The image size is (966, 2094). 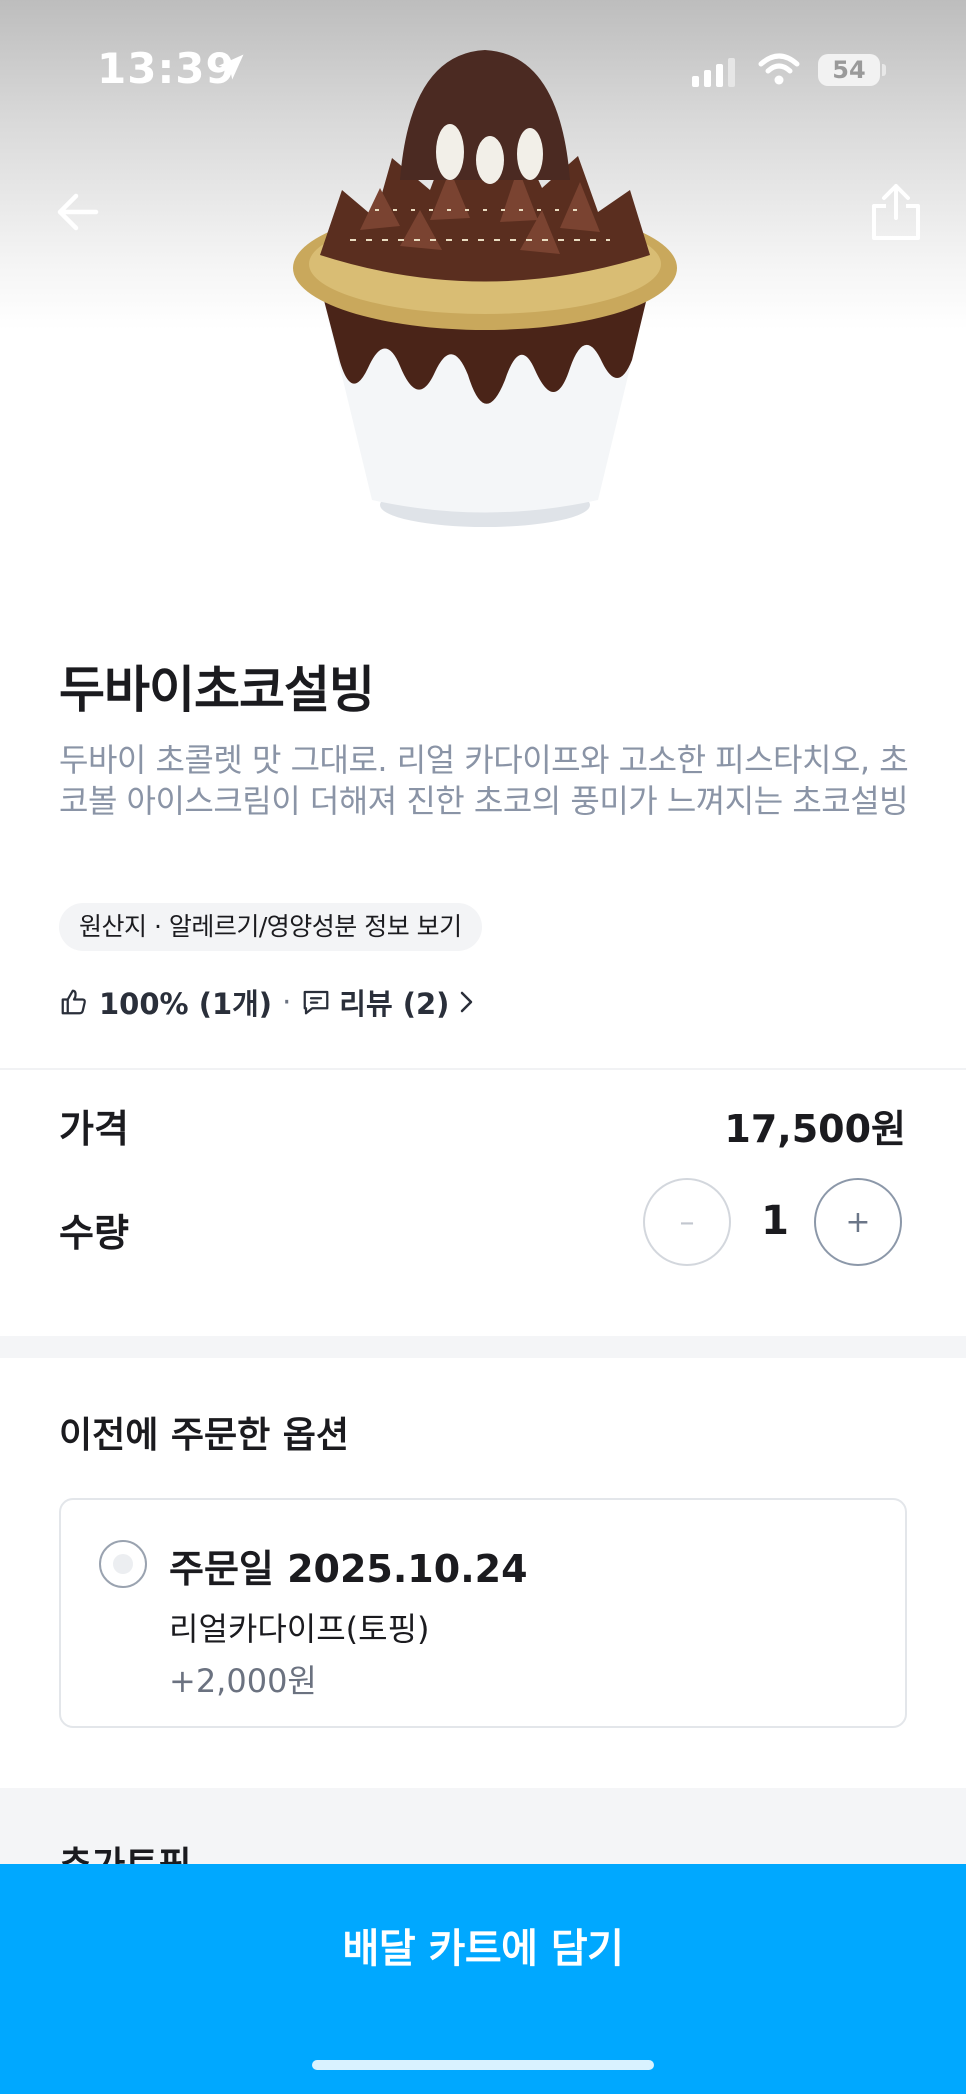 What do you see at coordinates (483, 70) in the screenshot?
I see `status-bar: 13:39 54` at bounding box center [483, 70].